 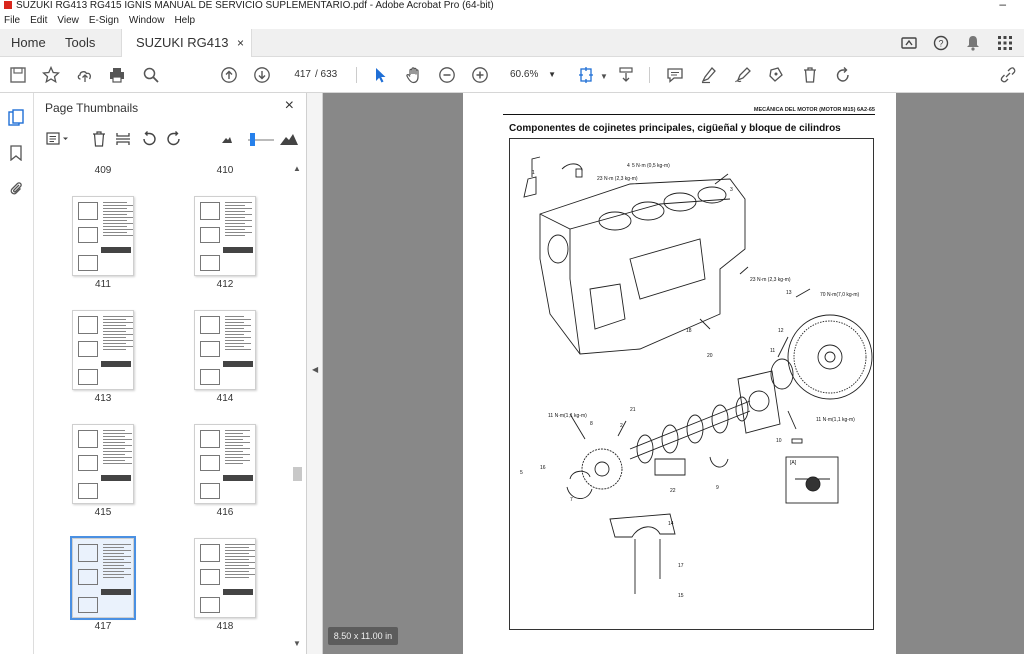 I want to click on upload-cloud-icon, so click(x=85, y=75).